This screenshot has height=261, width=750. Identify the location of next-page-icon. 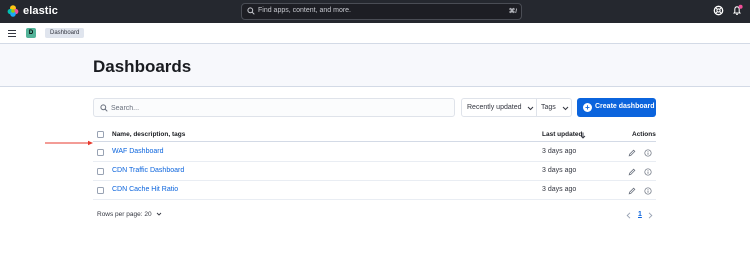
(650, 215).